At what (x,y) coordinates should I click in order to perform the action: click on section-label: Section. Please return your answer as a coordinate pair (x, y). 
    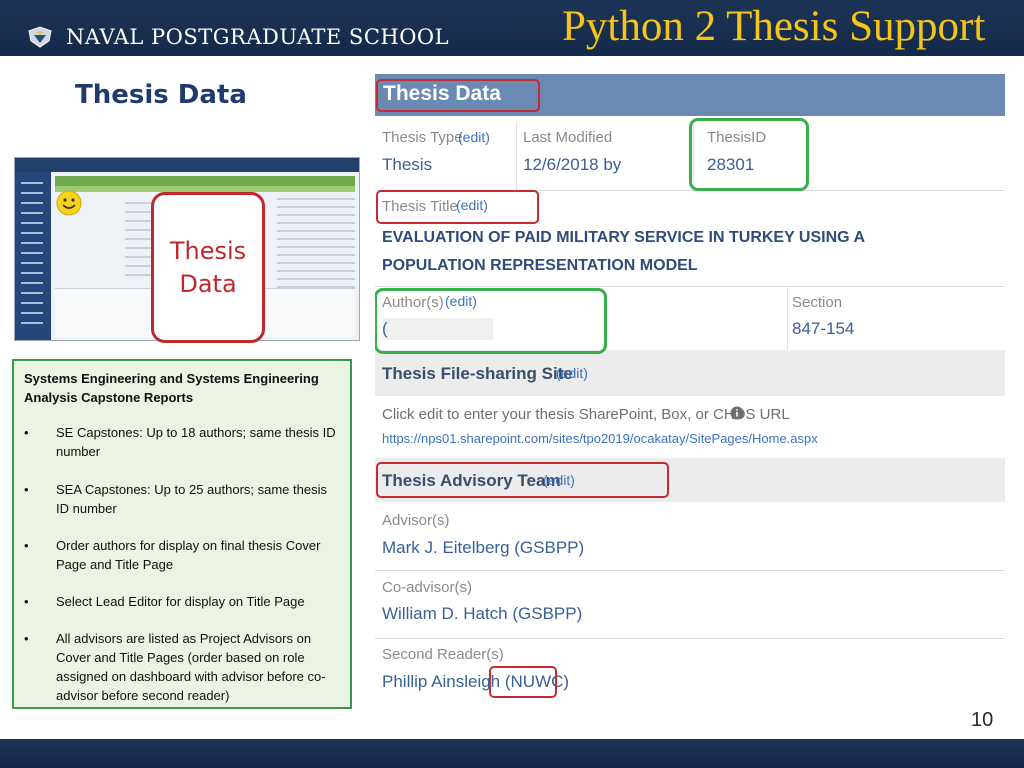
    Looking at the image, I should click on (817, 302).